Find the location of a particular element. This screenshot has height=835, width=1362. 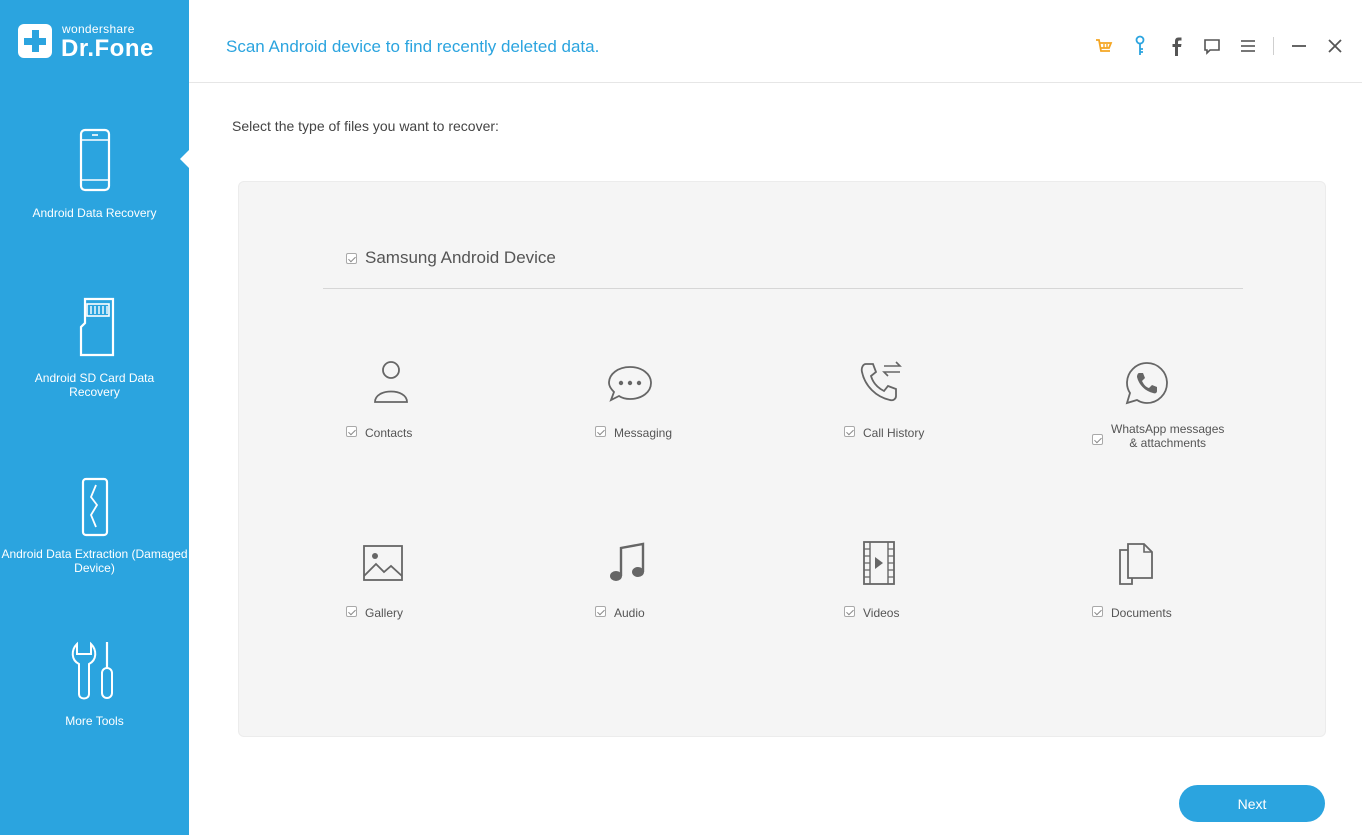

gallery-checkbox-row: Gallery is located at coordinates (374, 613).